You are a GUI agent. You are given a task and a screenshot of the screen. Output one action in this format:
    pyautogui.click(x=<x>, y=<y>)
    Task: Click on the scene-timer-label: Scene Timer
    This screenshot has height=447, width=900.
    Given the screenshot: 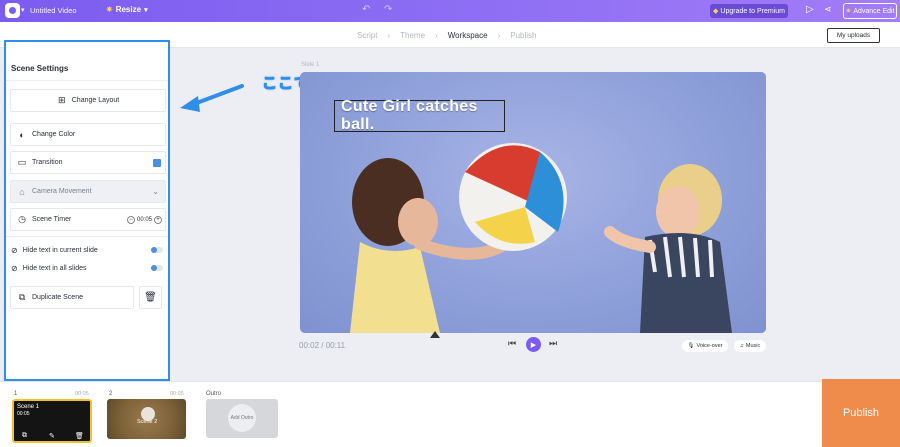 What is the action you would take?
    pyautogui.click(x=52, y=219)
    